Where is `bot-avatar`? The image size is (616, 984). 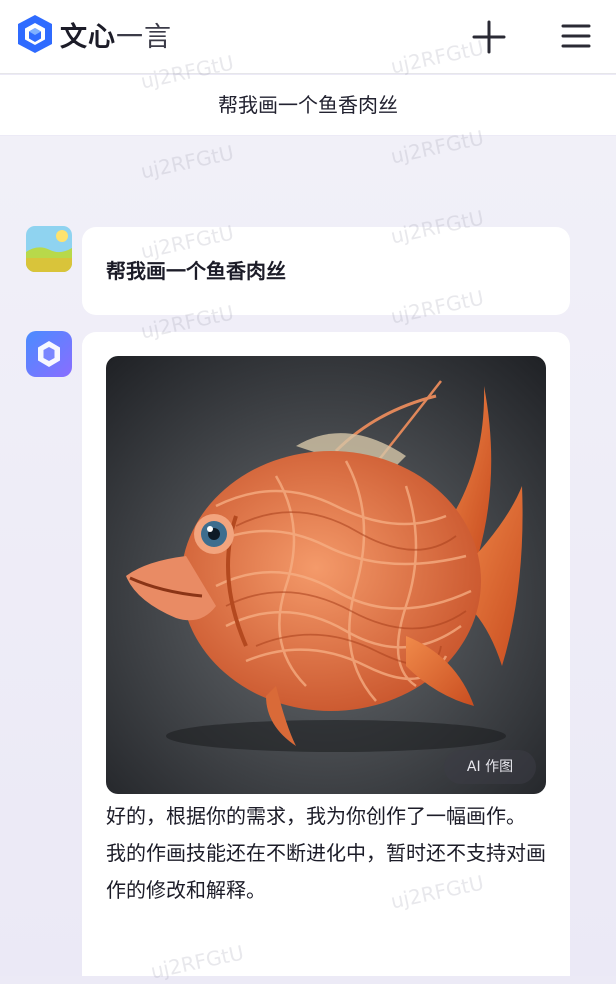 bot-avatar is located at coordinates (49, 354).